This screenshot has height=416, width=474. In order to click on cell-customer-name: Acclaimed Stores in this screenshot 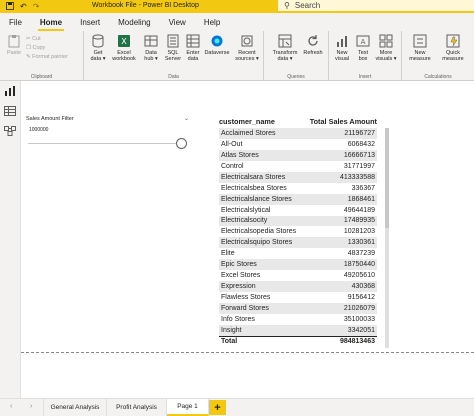, I will do `click(248, 133)`.